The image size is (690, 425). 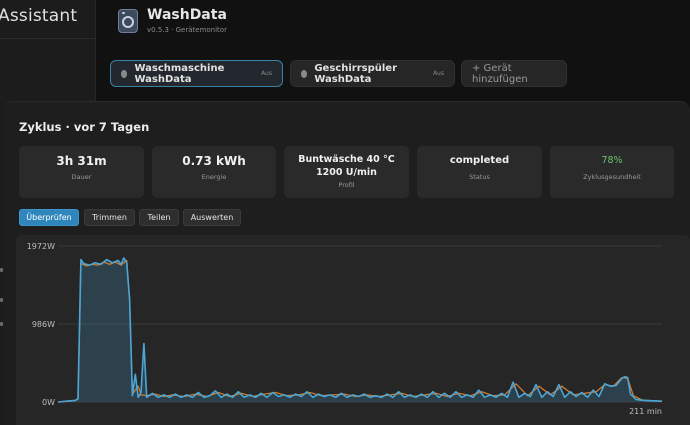 What do you see at coordinates (48, 402) in the screenshot?
I see `y-tick-label: 0W` at bounding box center [48, 402].